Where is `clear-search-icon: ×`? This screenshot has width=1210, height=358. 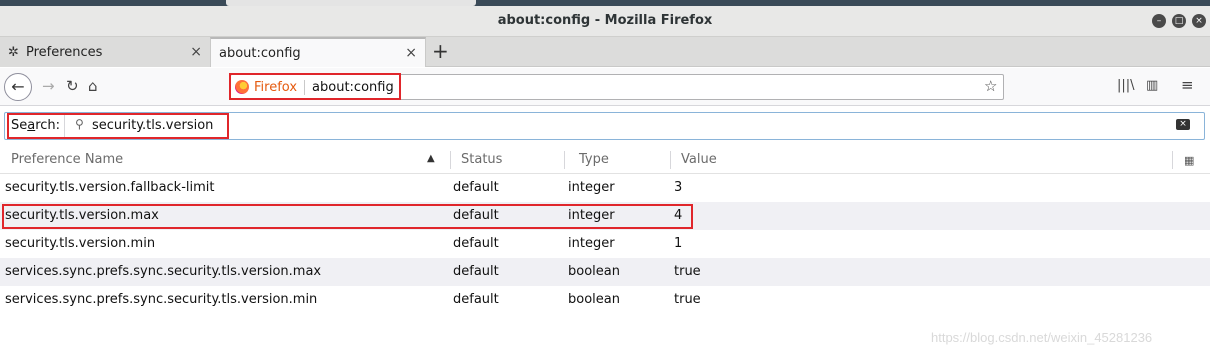 clear-search-icon: × is located at coordinates (1183, 124).